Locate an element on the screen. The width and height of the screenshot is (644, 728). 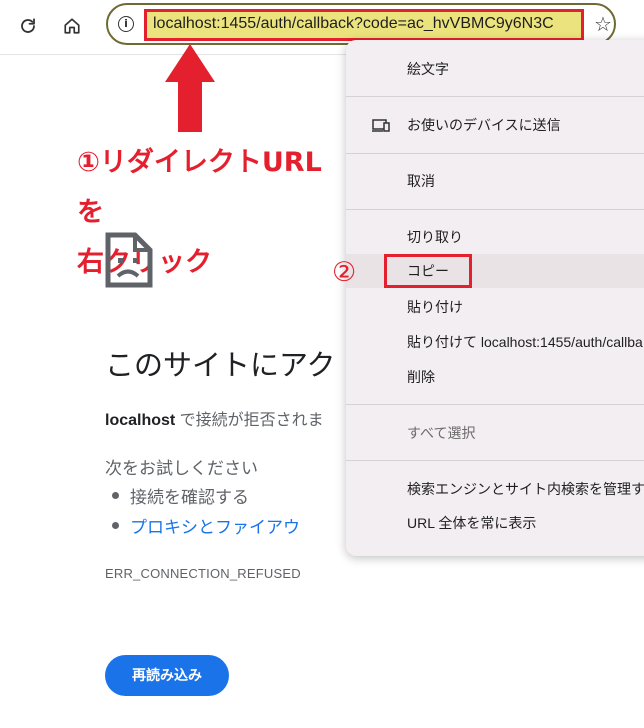
error-description-text: で接続が拒否されま is located at coordinates (249, 420).